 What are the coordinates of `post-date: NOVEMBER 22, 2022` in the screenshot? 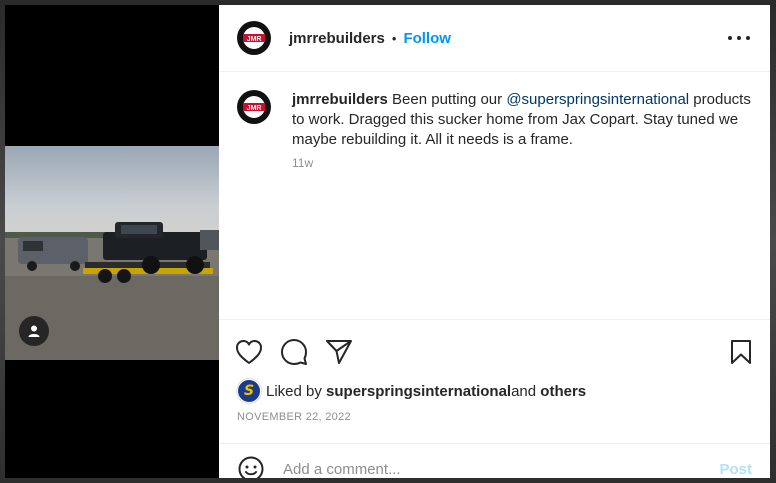 It's located at (294, 417).